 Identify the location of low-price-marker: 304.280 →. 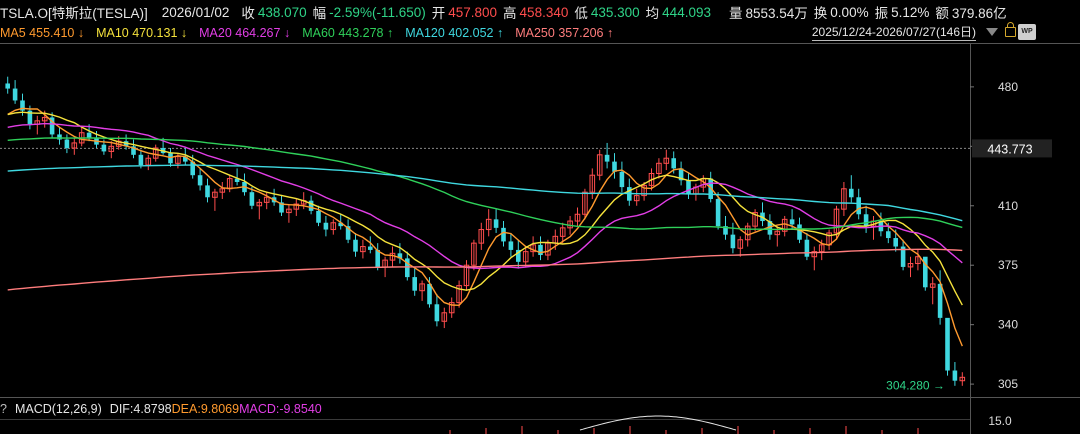
(915, 385).